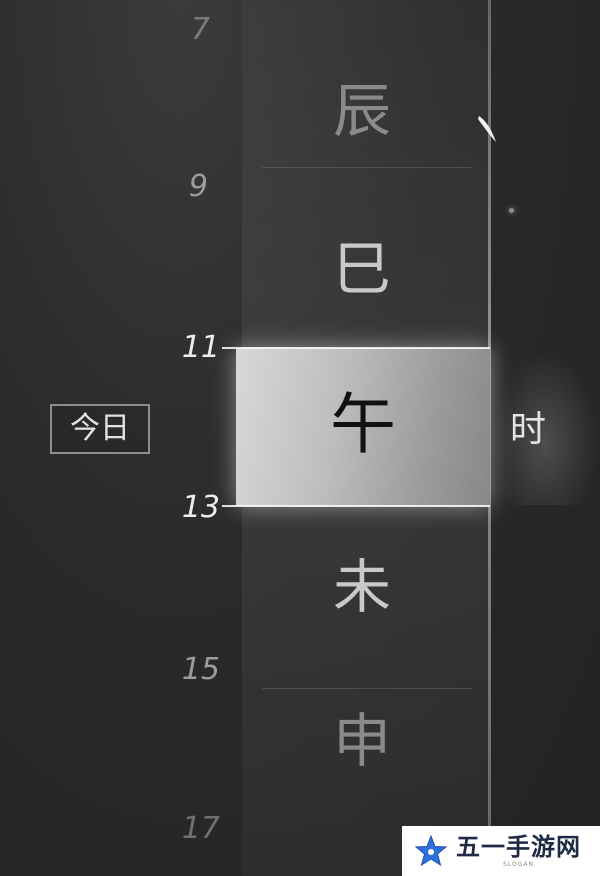 The image size is (600, 876). I want to click on hour-unit-label: 时, so click(528, 429).